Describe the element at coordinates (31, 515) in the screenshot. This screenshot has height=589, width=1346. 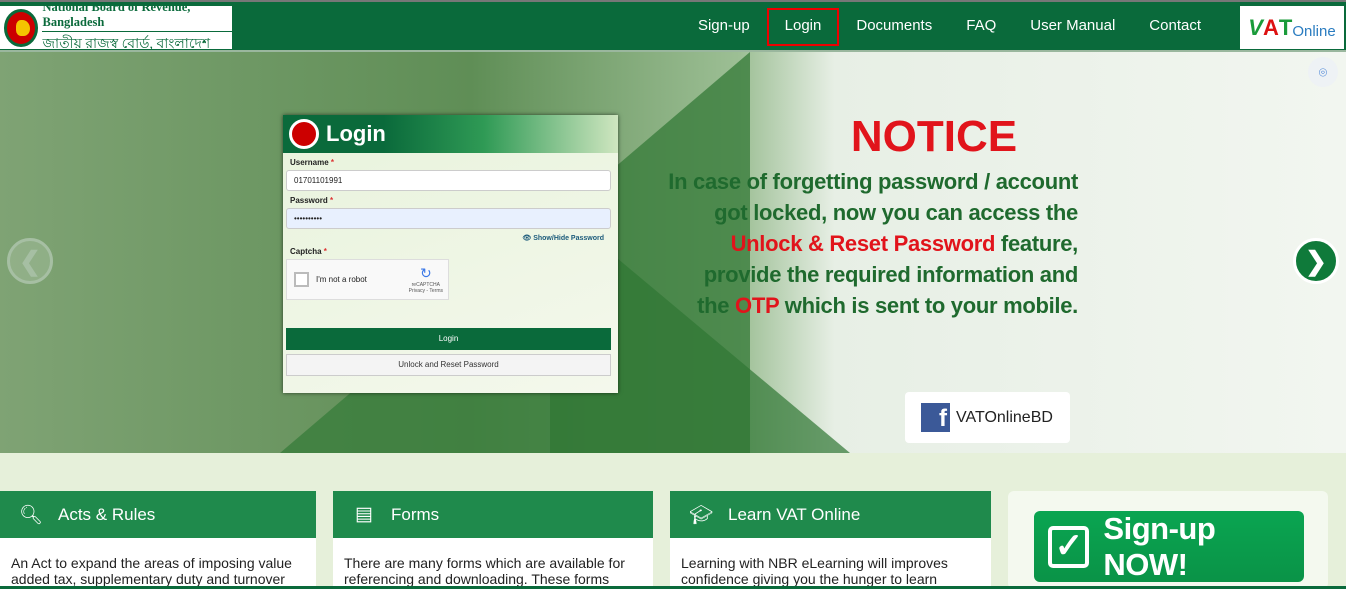
I see `search-icon: 🔍︎` at that location.